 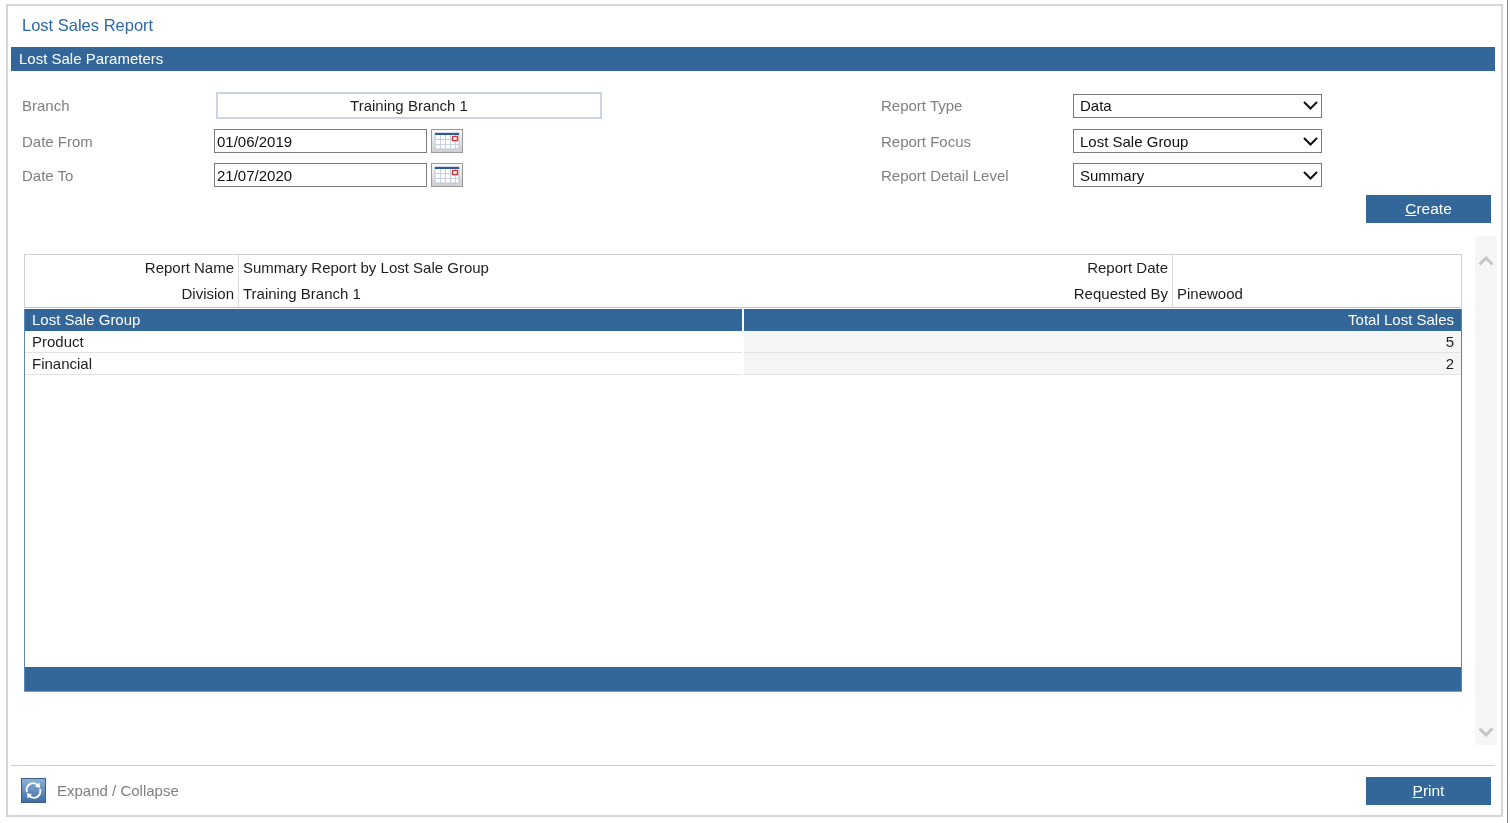 What do you see at coordinates (48, 175) in the screenshot?
I see `field-label: Date To` at bounding box center [48, 175].